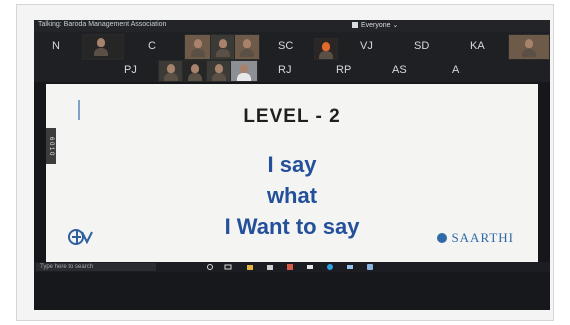 This screenshot has height=325, width=570. What do you see at coordinates (350, 267) in the screenshot?
I see `photos-icon` at bounding box center [350, 267].